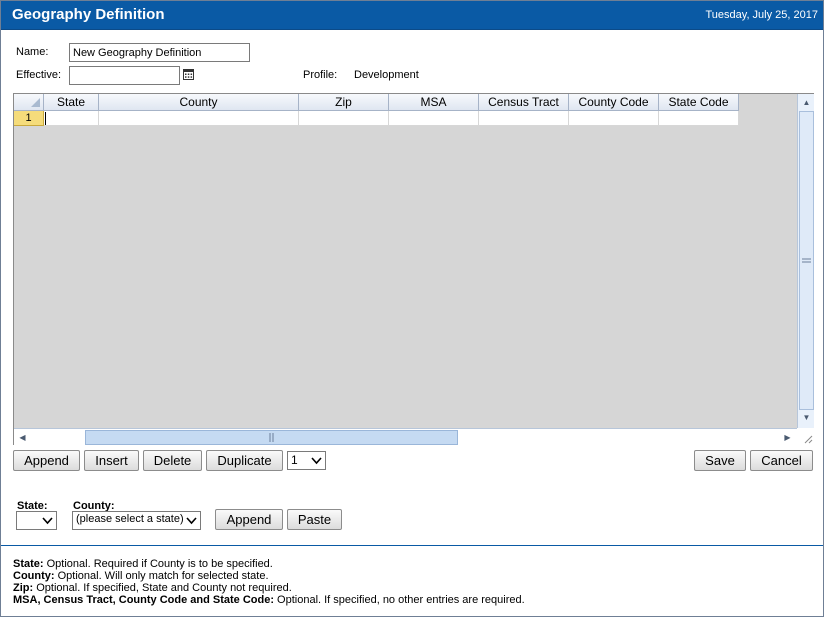  I want to click on column-header-census-tract: Census Tract, so click(524, 102).